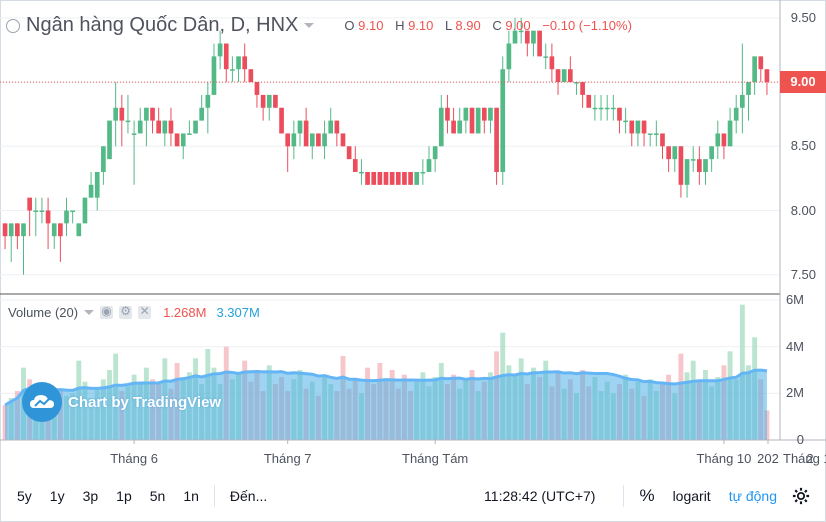 The image size is (826, 522). What do you see at coordinates (794, 299) in the screenshot?
I see `volume-tick-label: 6M` at bounding box center [794, 299].